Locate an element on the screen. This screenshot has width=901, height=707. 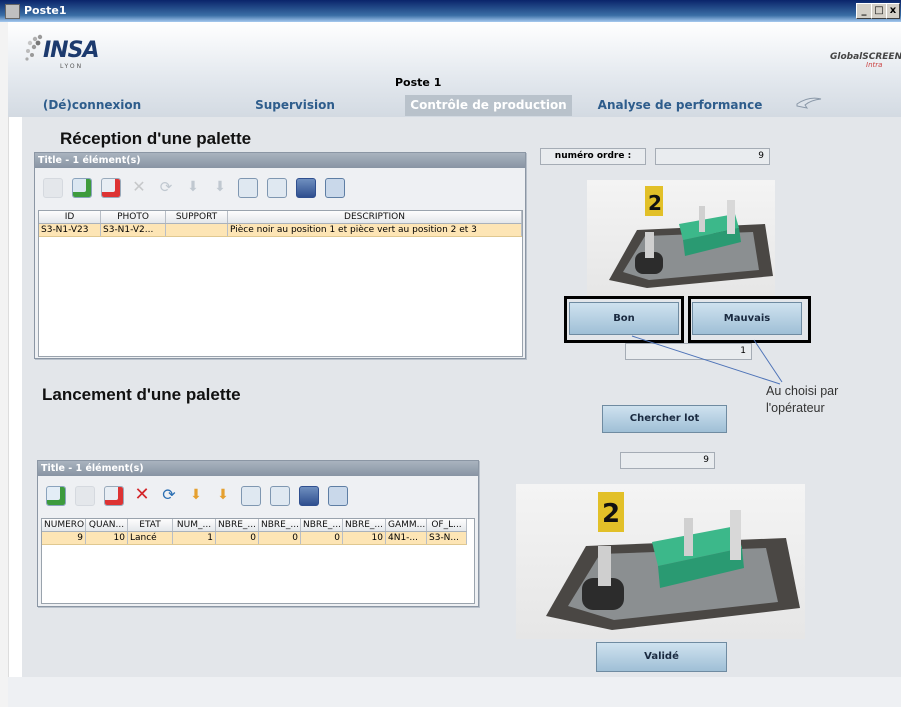
tab-supervision: Supervision is located at coordinates (295, 105).